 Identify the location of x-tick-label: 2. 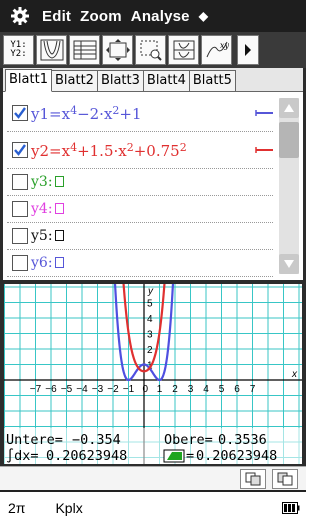
(175, 389).